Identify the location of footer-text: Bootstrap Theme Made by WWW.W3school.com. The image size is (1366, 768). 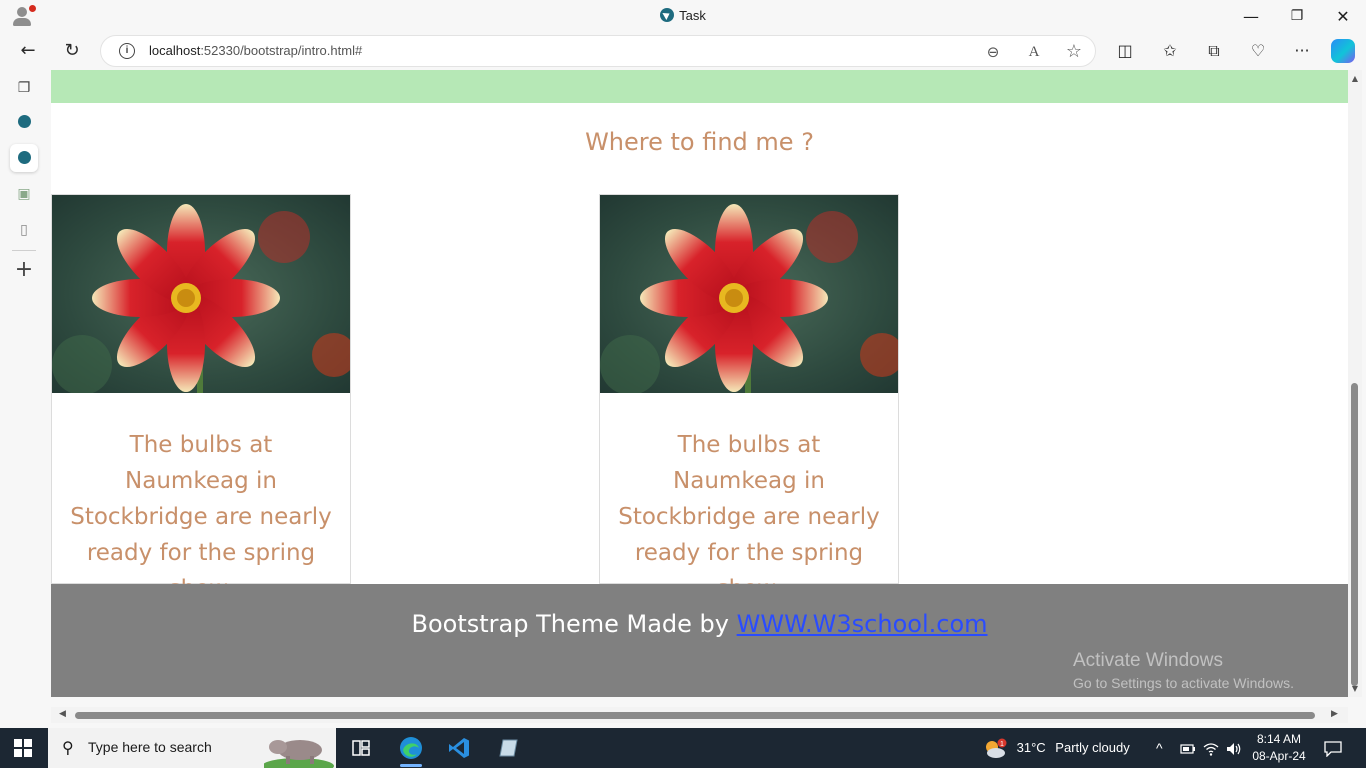
(699, 624).